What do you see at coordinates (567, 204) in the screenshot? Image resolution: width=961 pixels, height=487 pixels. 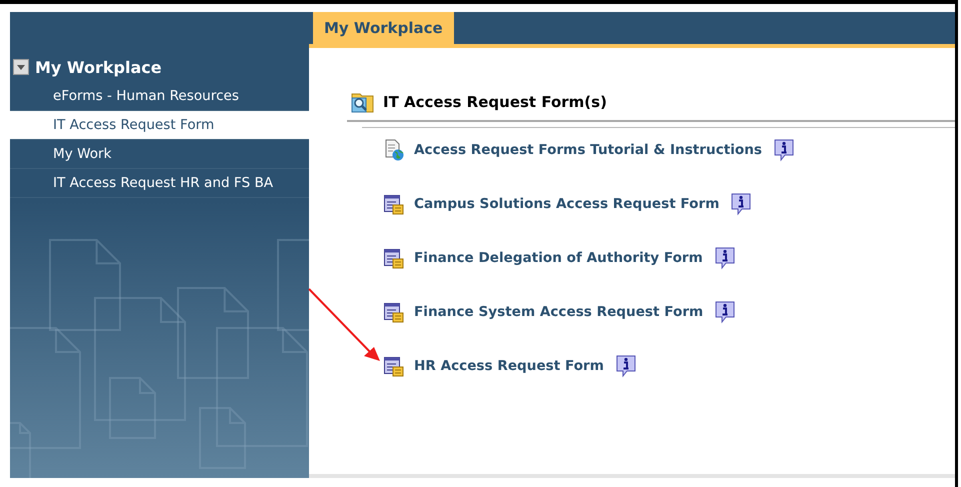 I see `form-link: Campus Solutions Access Request Form` at bounding box center [567, 204].